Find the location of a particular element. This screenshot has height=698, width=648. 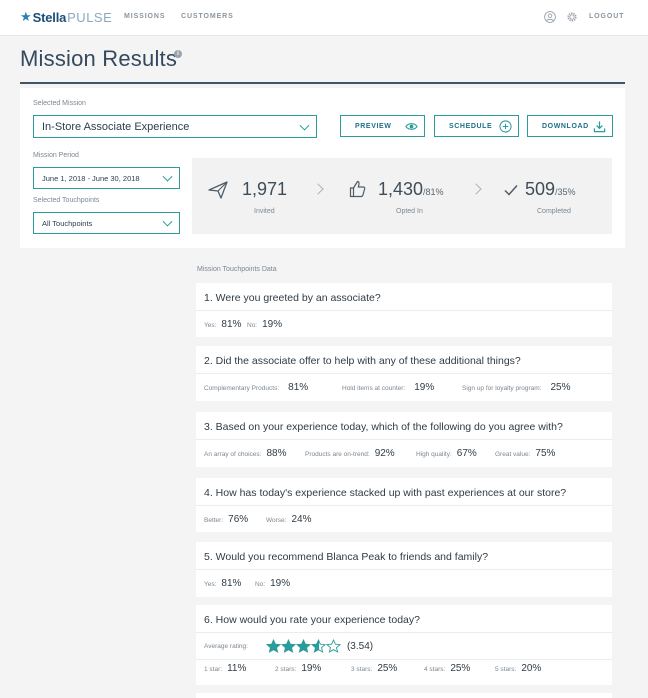

download-icon is located at coordinates (599, 126).